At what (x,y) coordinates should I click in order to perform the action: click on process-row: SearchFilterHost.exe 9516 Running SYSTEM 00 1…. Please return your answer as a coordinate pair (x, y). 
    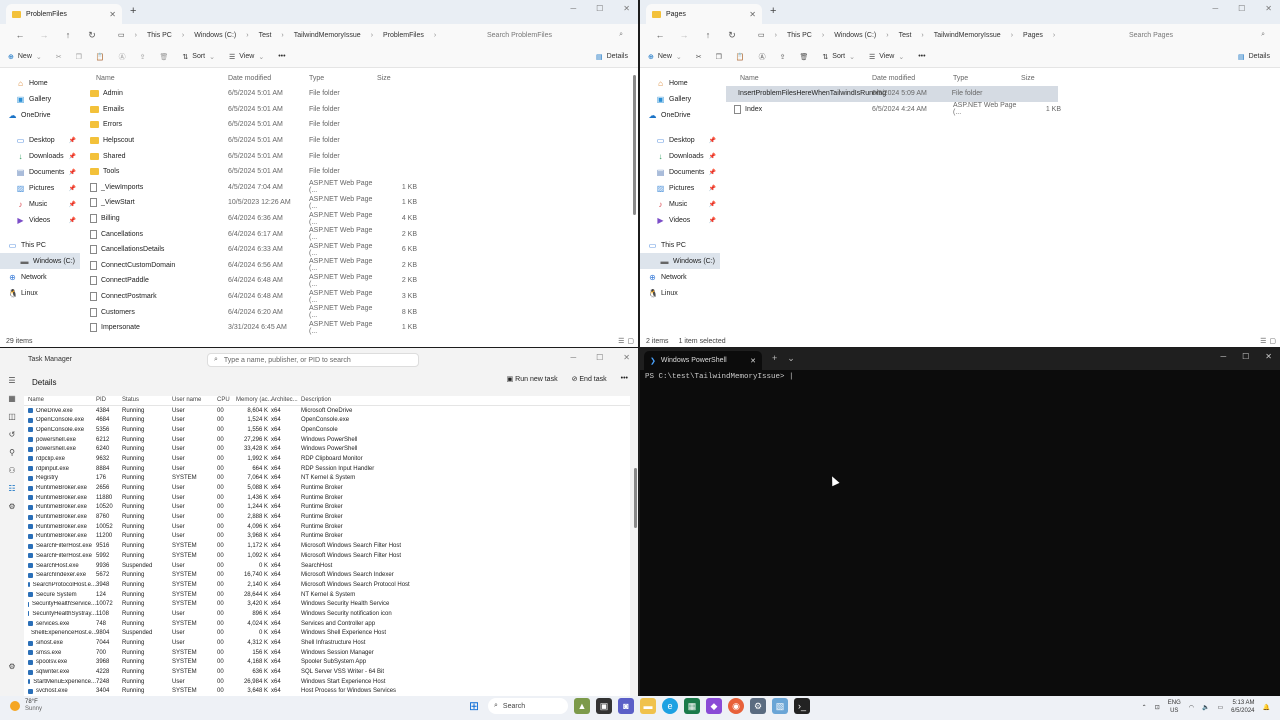
    Looking at the image, I should click on (327, 546).